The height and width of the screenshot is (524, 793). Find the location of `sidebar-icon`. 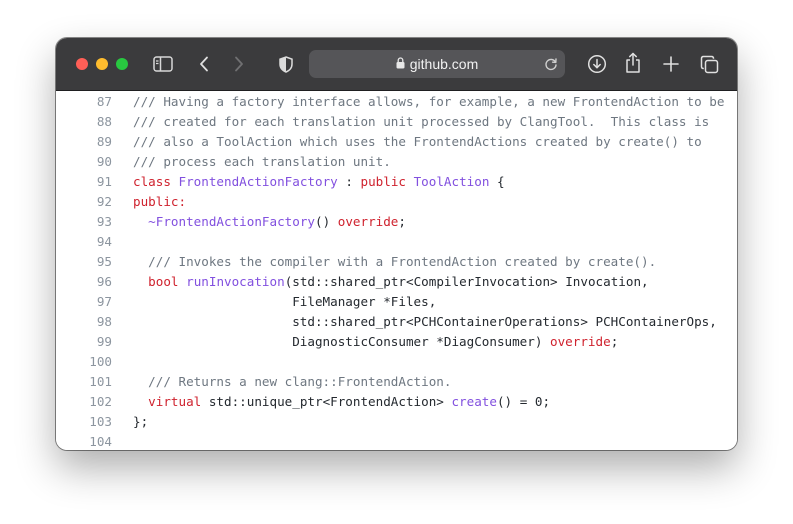

sidebar-icon is located at coordinates (163, 64).